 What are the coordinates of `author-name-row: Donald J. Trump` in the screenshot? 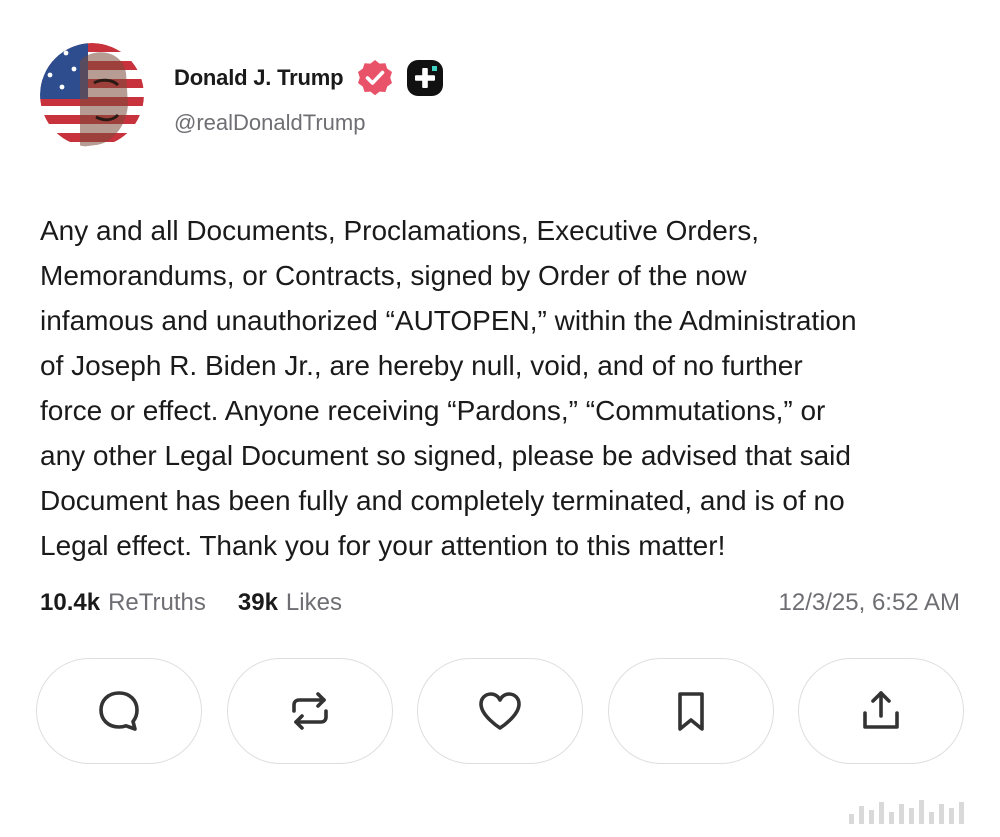 It's located at (309, 78).